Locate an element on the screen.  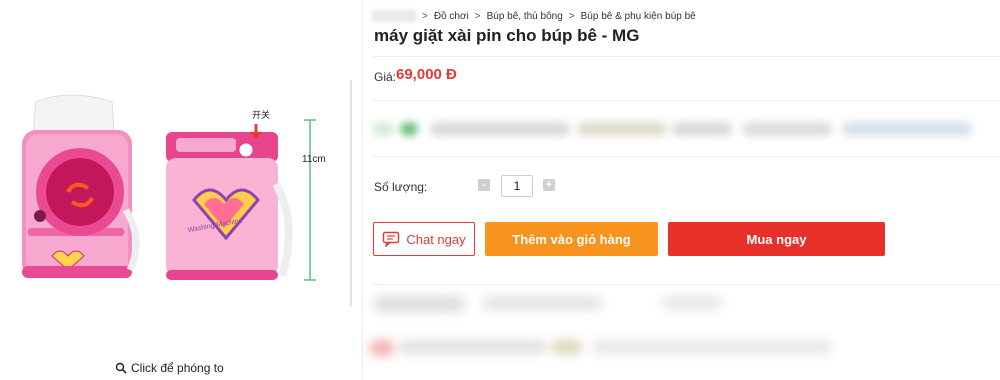
switch-annotation: 开关 is located at coordinates (261, 115).